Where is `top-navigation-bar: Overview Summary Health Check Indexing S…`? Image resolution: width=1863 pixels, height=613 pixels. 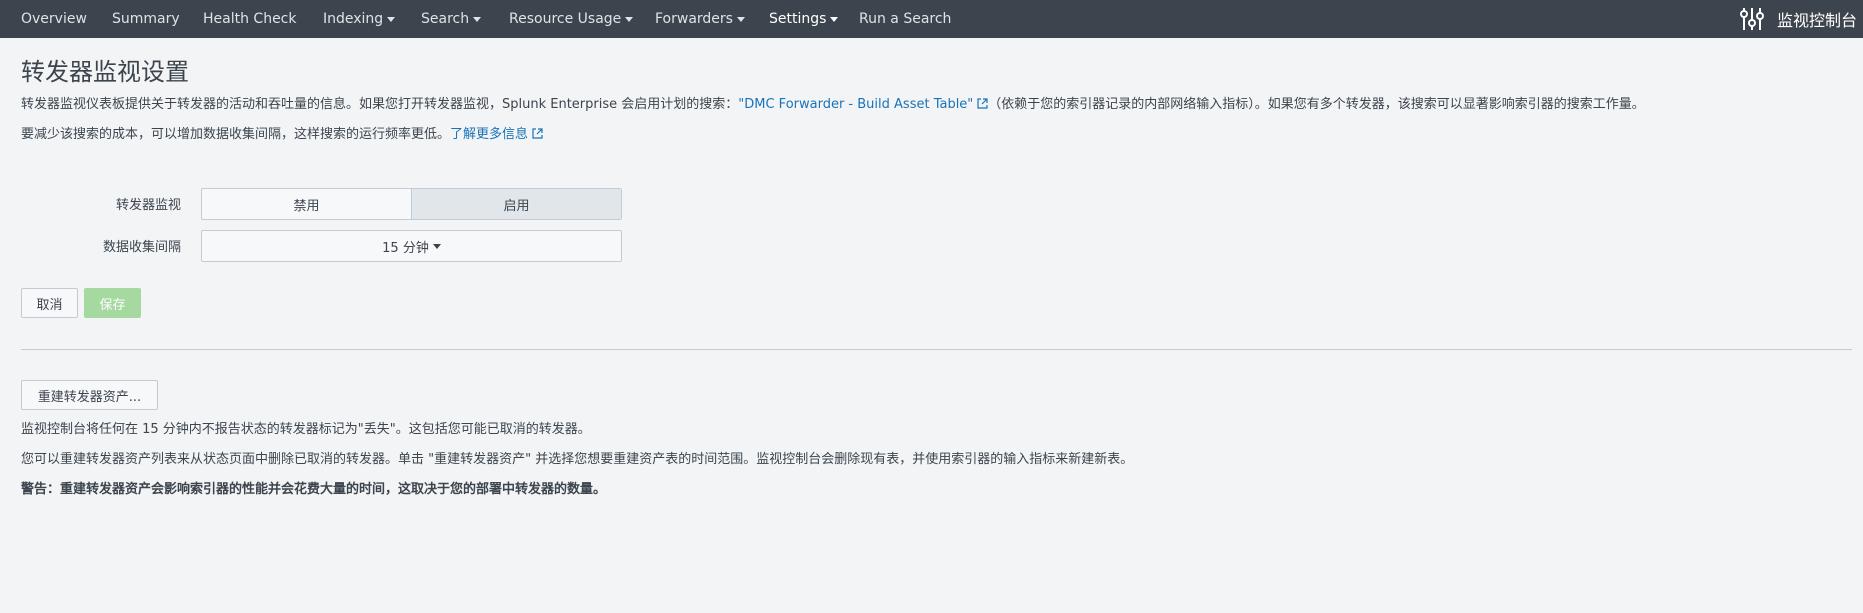
top-navigation-bar: Overview Summary Health Check Indexing S… is located at coordinates (931, 19).